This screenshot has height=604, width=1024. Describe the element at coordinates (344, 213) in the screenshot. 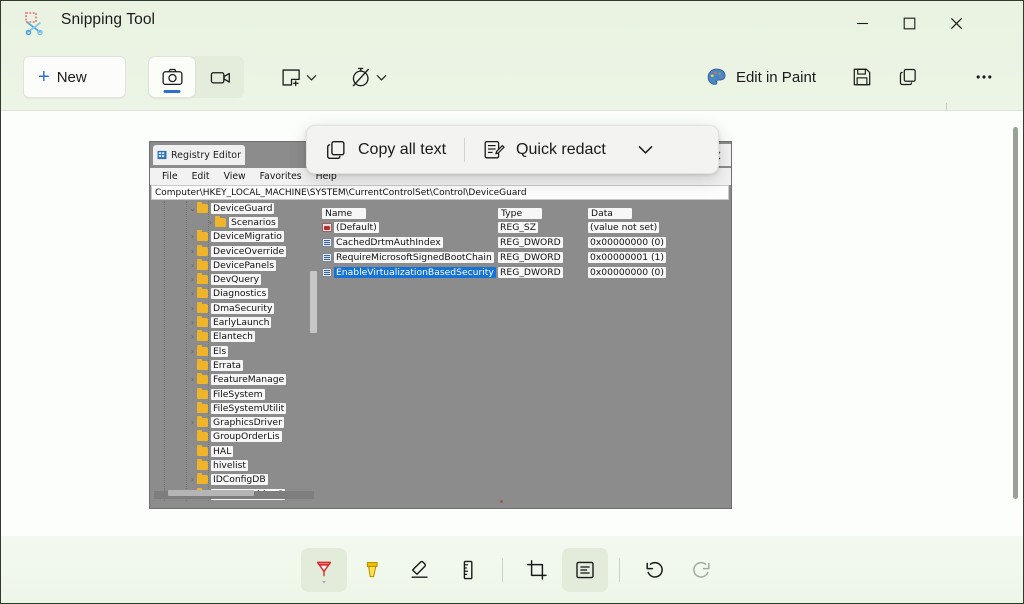

I see `column-header-name: Name` at that location.